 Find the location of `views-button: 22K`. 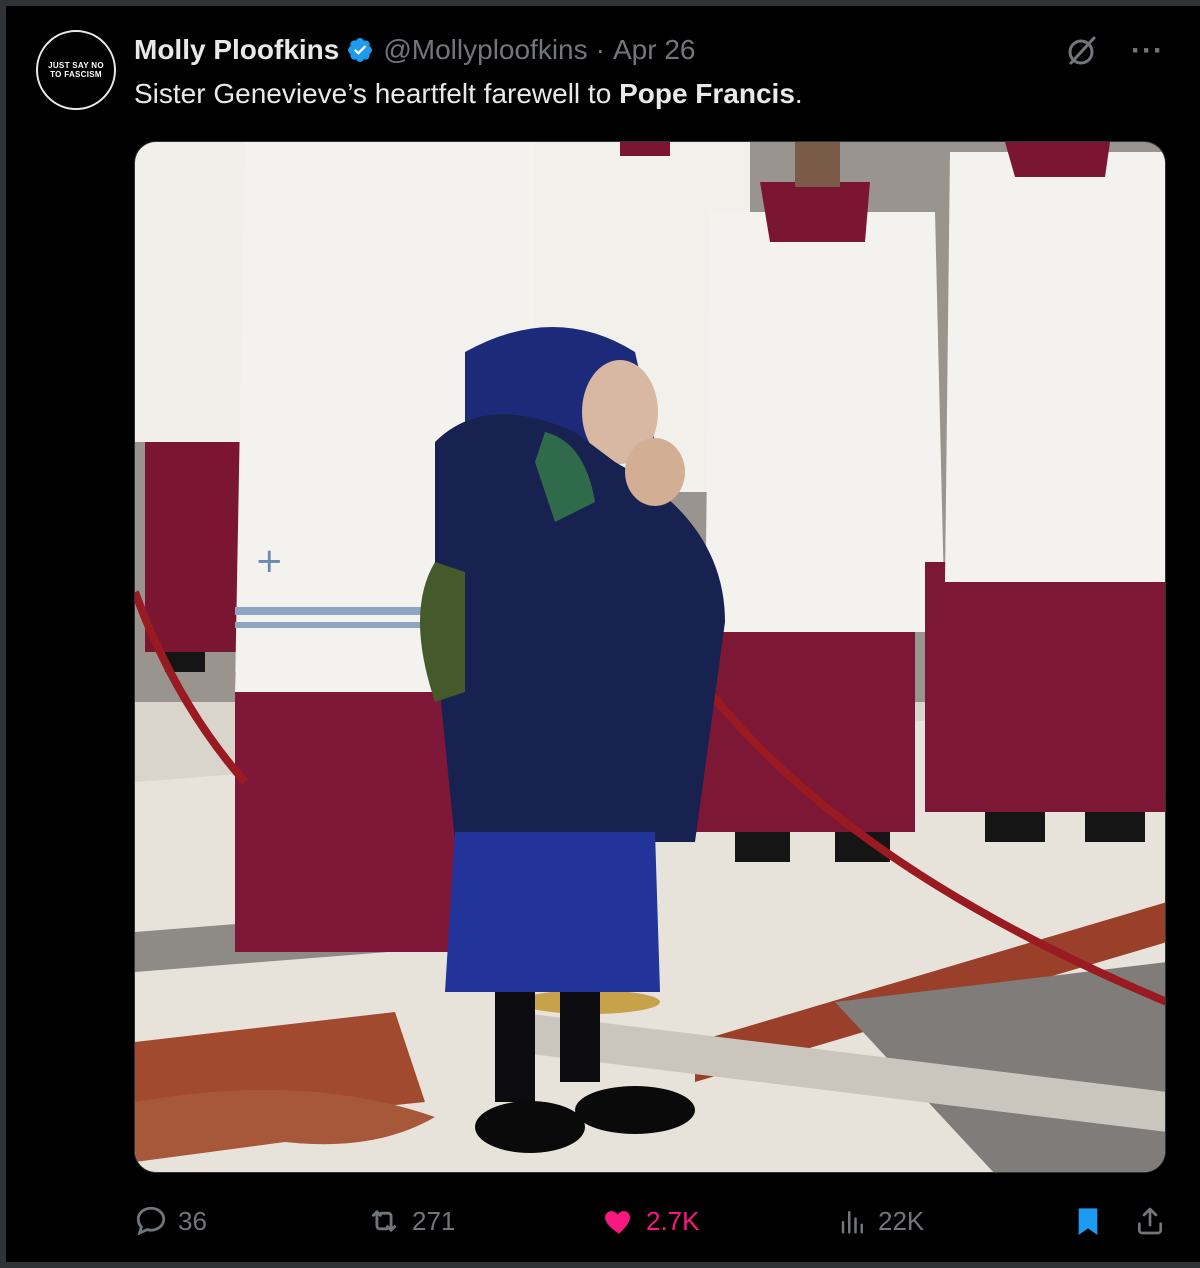

views-button: 22K is located at coordinates (881, 1221).